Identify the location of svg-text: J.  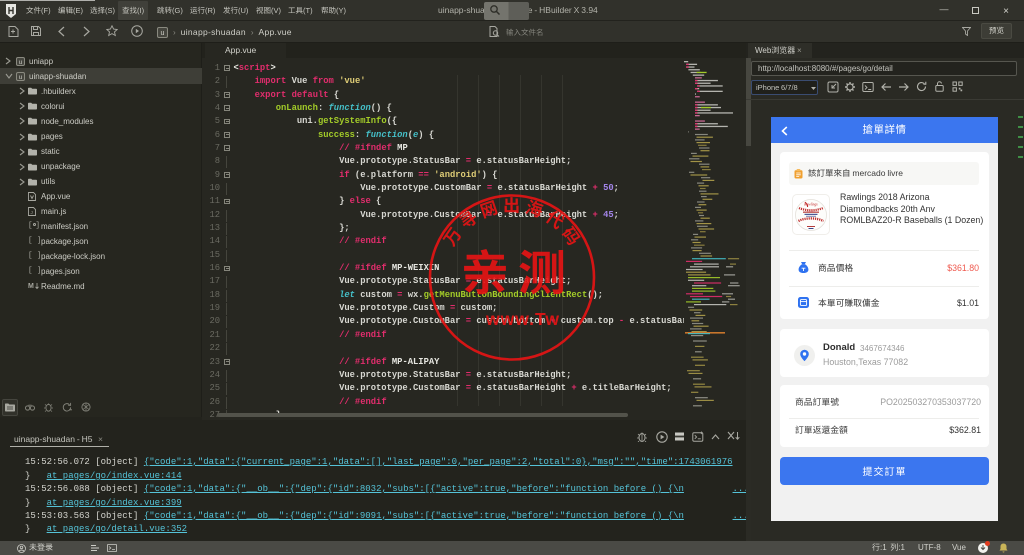
(31, 212).